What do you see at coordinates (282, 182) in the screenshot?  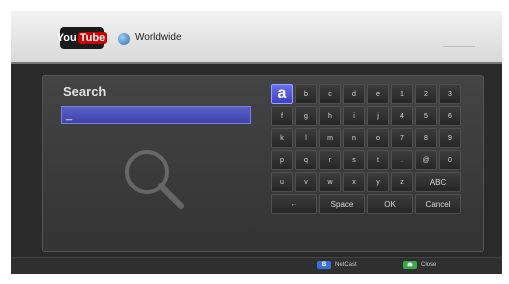 I see `key-u: u` at bounding box center [282, 182].